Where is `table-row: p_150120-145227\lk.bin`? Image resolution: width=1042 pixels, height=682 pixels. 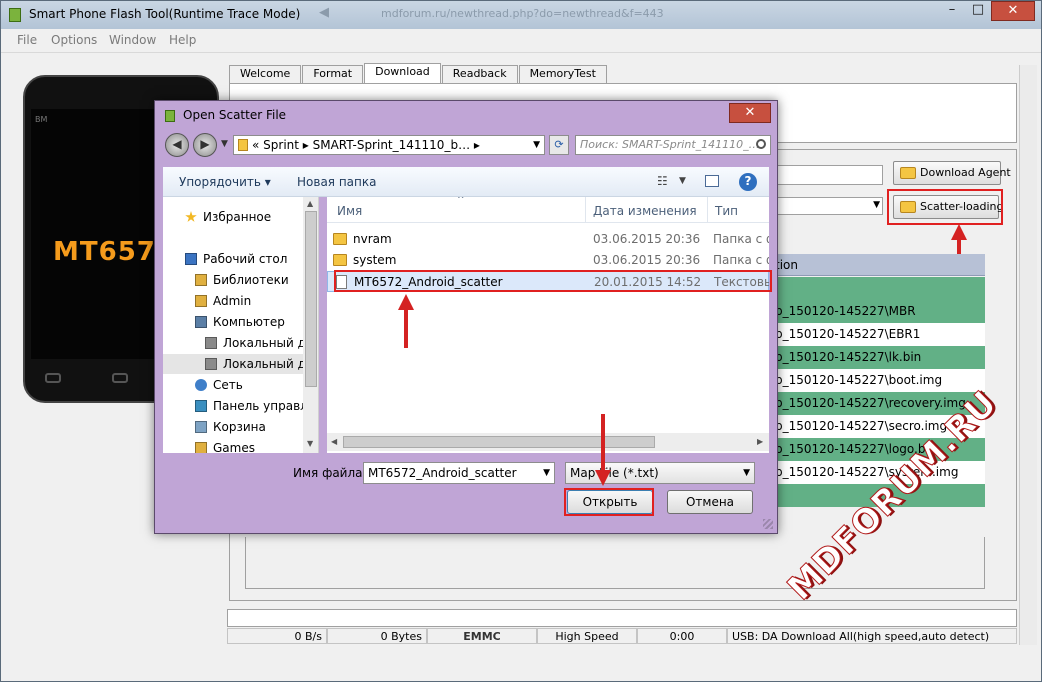 table-row: p_150120-145227\lk.bin is located at coordinates (879, 357).